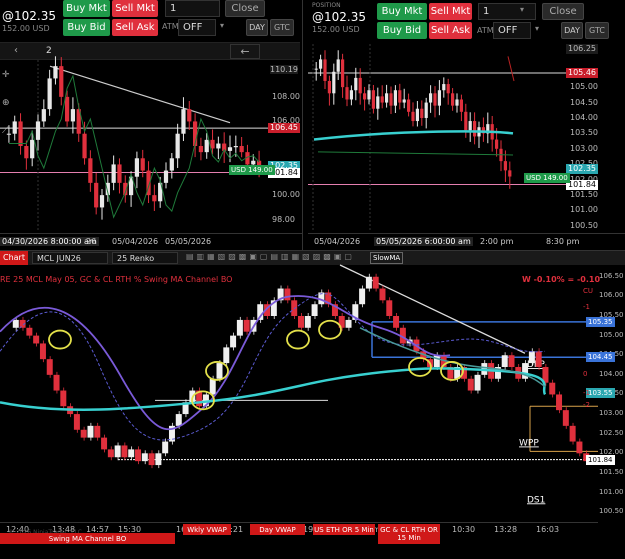  Describe the element at coordinates (450, 11) in the screenshot. I see `right-sell-mkt-button: Sell Mkt` at that location.